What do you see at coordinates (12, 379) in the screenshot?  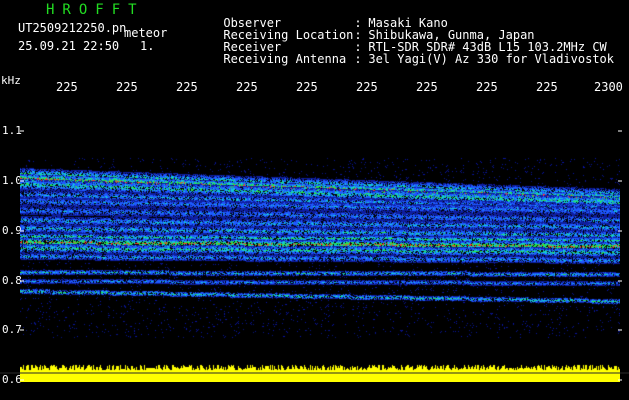 I see `frequency-tick-label: 0.6` at bounding box center [12, 379].